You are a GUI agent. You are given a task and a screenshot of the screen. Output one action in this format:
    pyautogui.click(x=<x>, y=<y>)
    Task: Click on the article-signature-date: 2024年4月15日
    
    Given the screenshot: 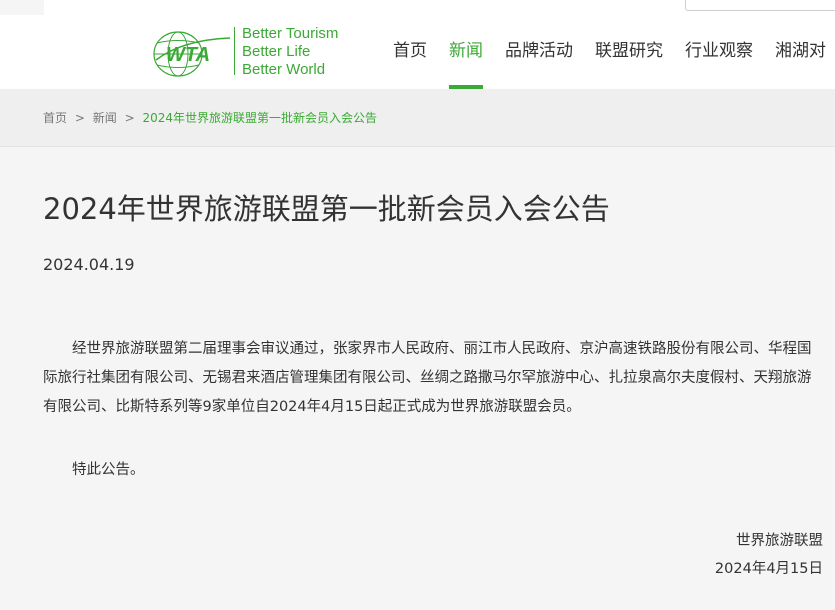 What is the action you would take?
    pyautogui.click(x=768, y=569)
    